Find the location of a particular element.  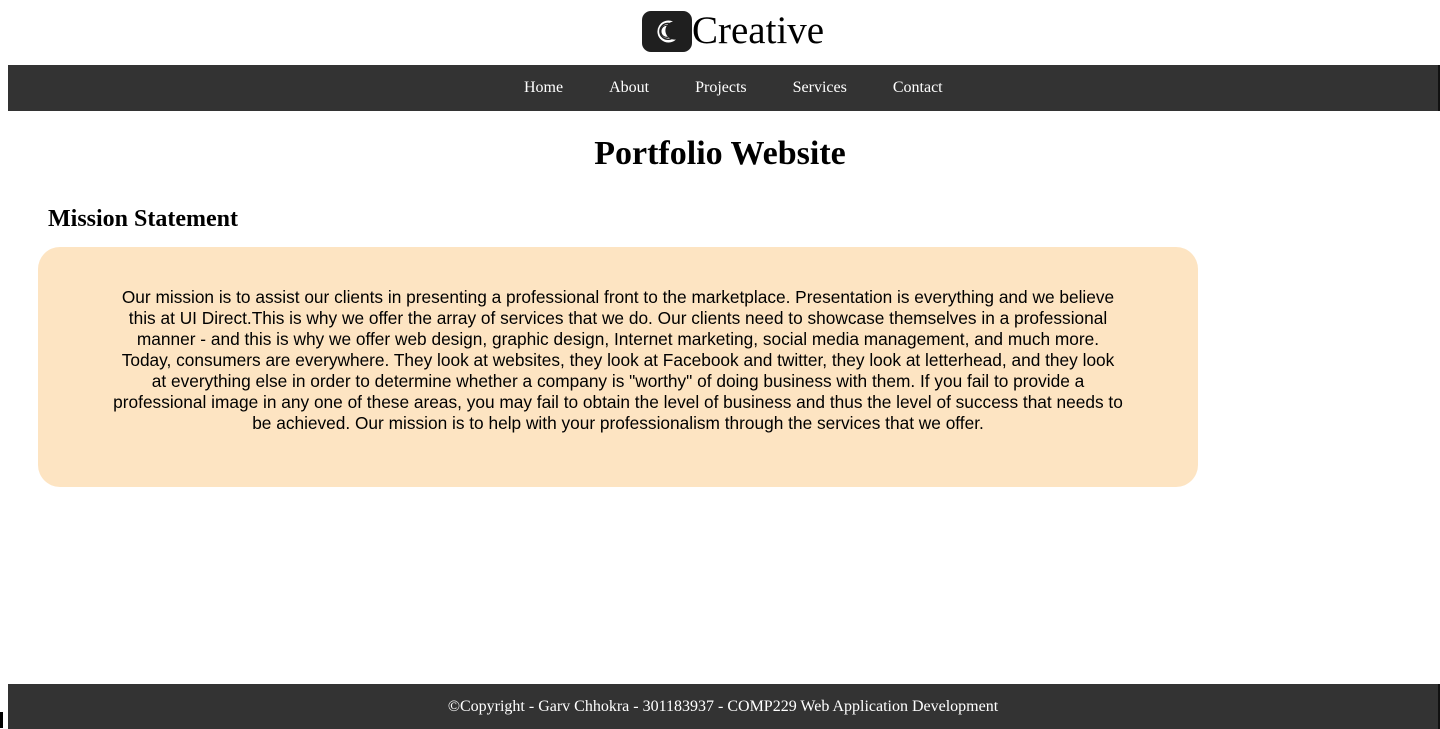

nav-link-services: Services is located at coordinates (820, 87).